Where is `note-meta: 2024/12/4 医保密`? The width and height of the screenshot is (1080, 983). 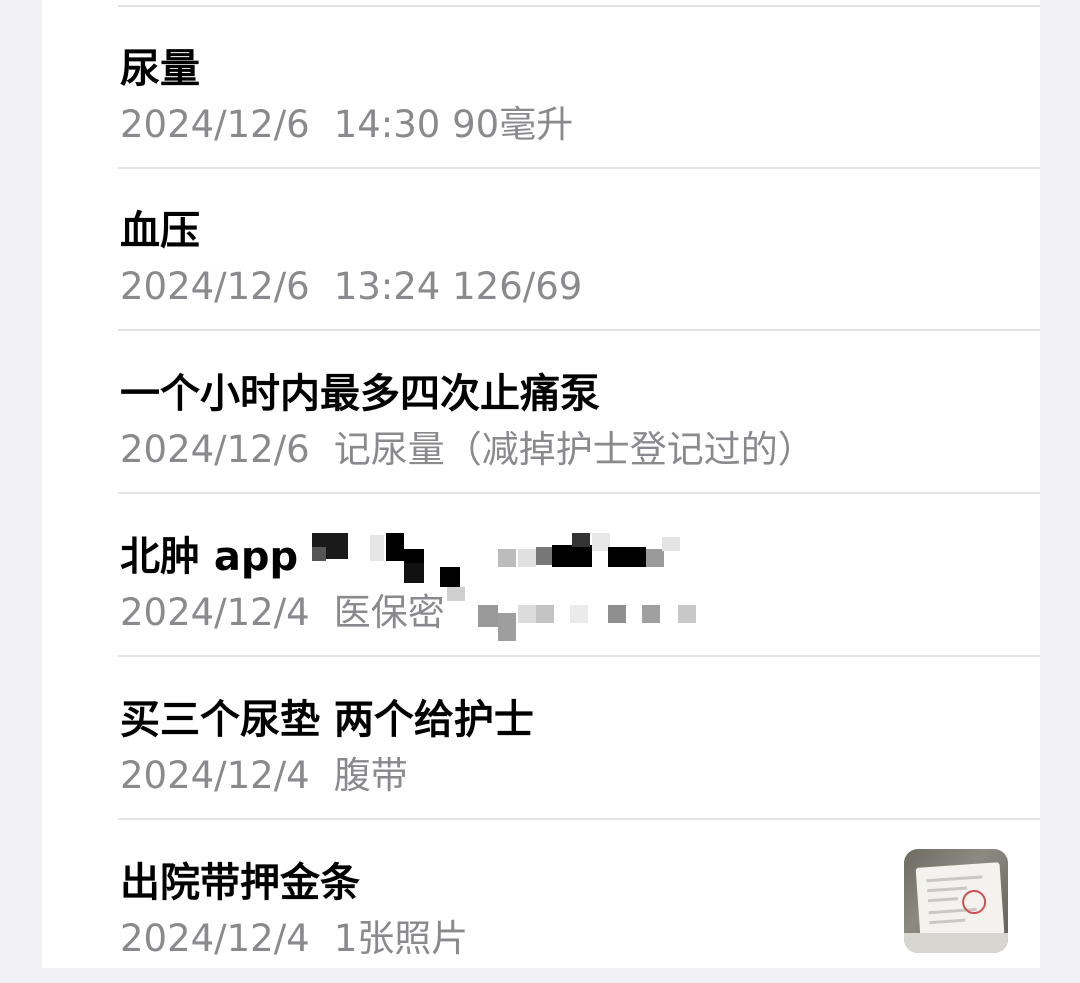
note-meta: 2024/12/4 医保密 is located at coordinates (282, 613).